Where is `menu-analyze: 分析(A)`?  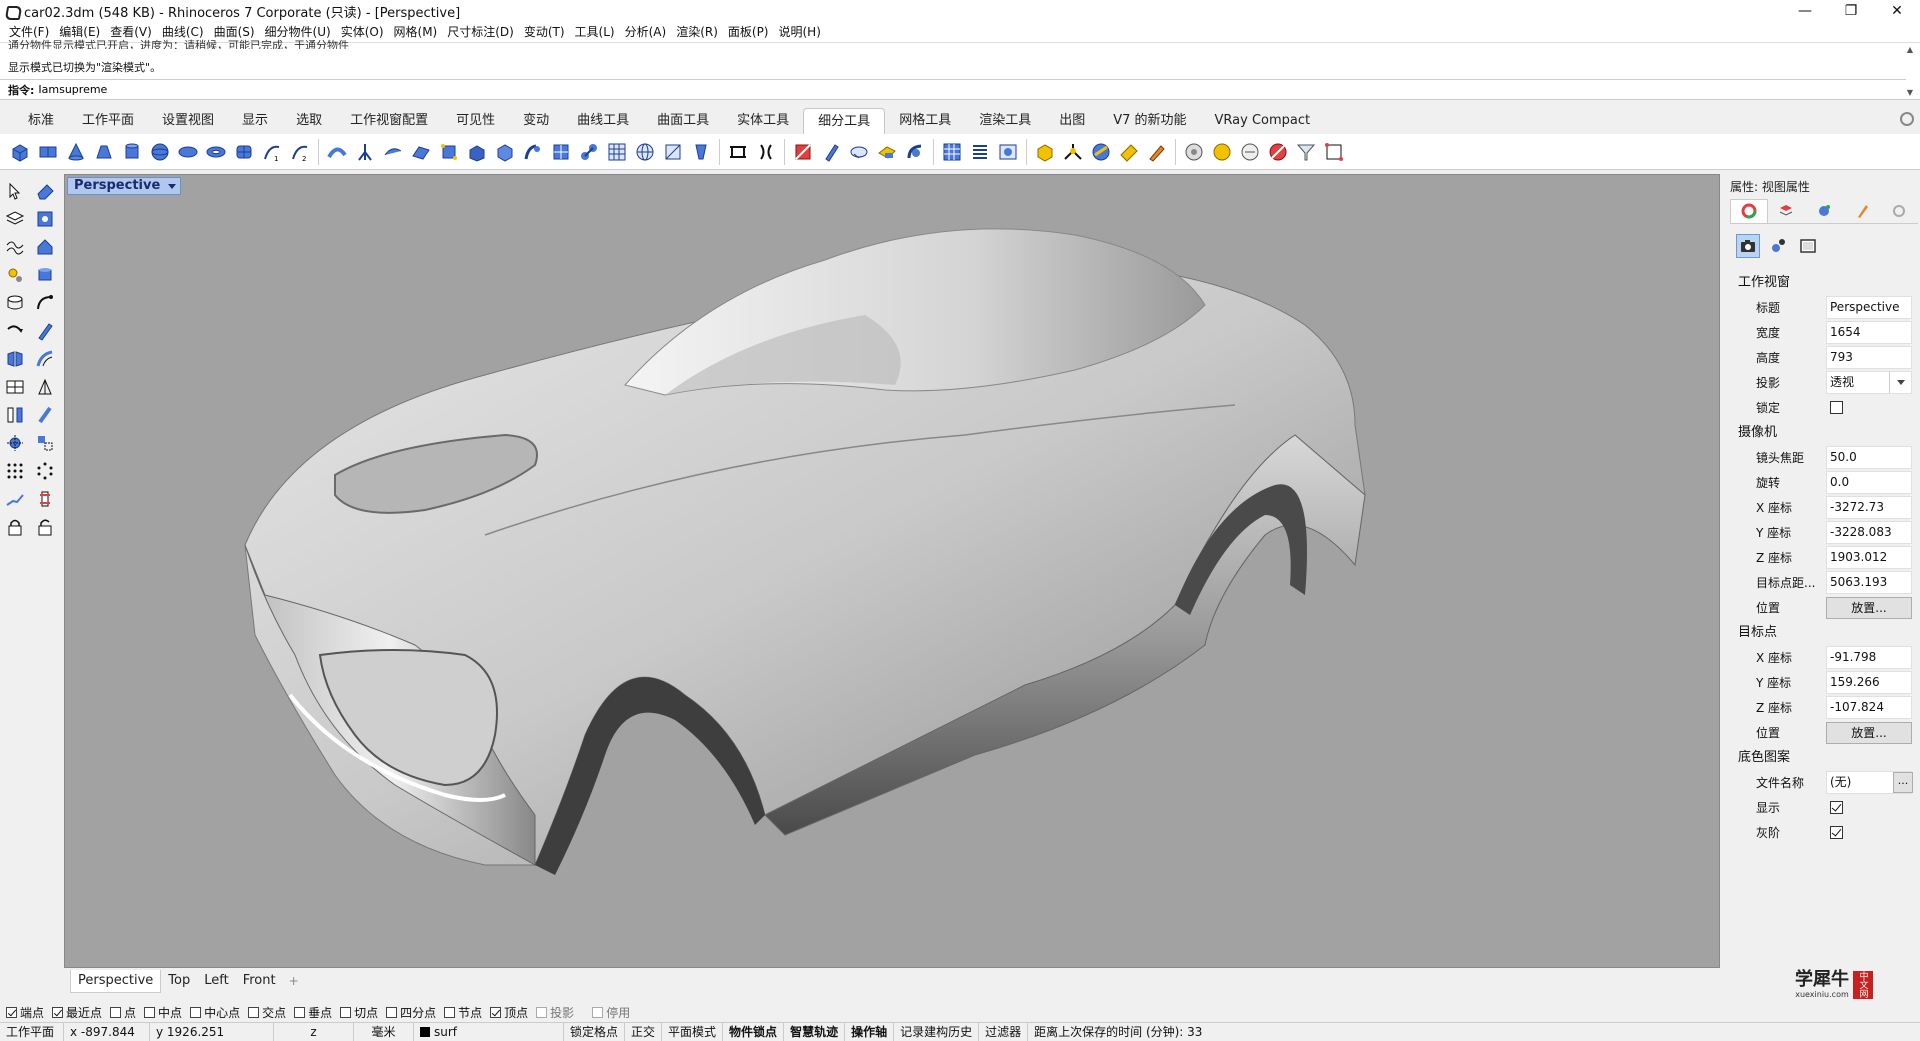 menu-analyze: 分析(A) is located at coordinates (646, 32).